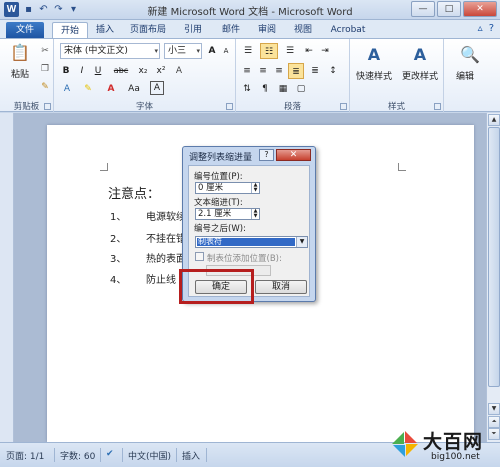 This screenshot has width=500, height=467. I want to click on tab-mailings: 邮件, so click(231, 30).